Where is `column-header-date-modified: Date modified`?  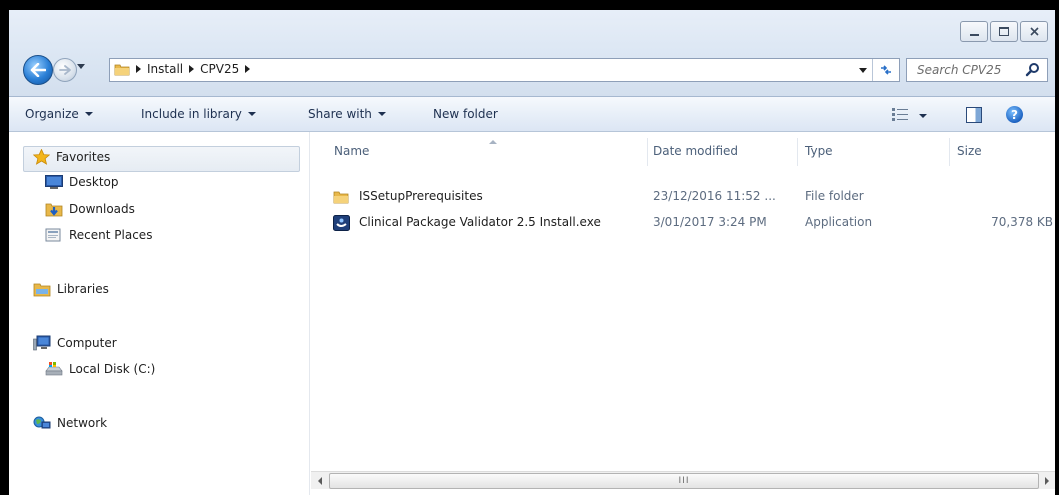
column-header-date-modified: Date modified is located at coordinates (695, 151).